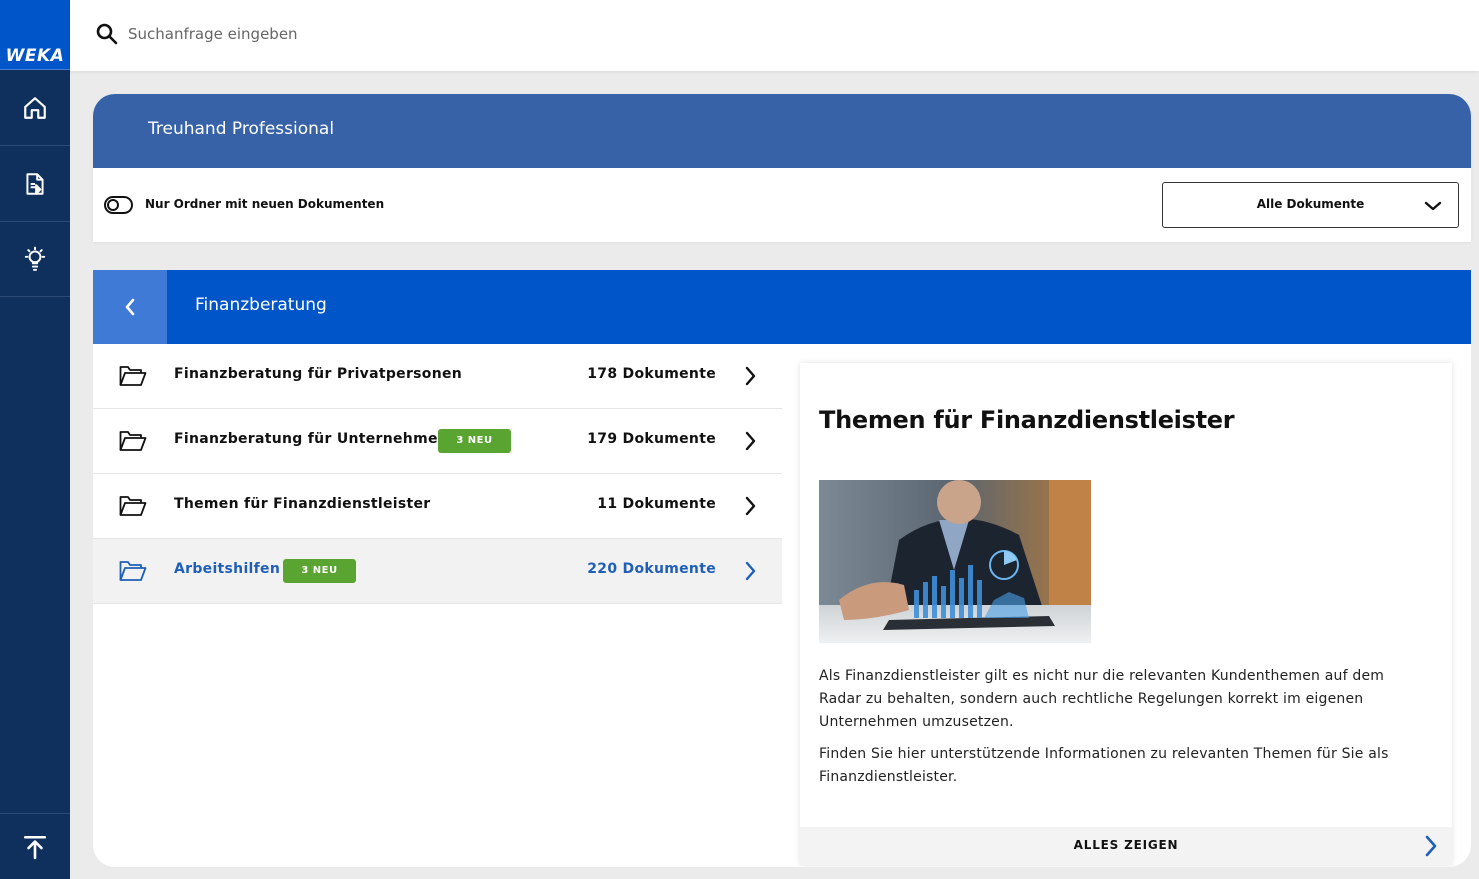  What do you see at coordinates (265, 204) in the screenshot?
I see `toggle-label: Nur Ordner mit neuen Dokumenten` at bounding box center [265, 204].